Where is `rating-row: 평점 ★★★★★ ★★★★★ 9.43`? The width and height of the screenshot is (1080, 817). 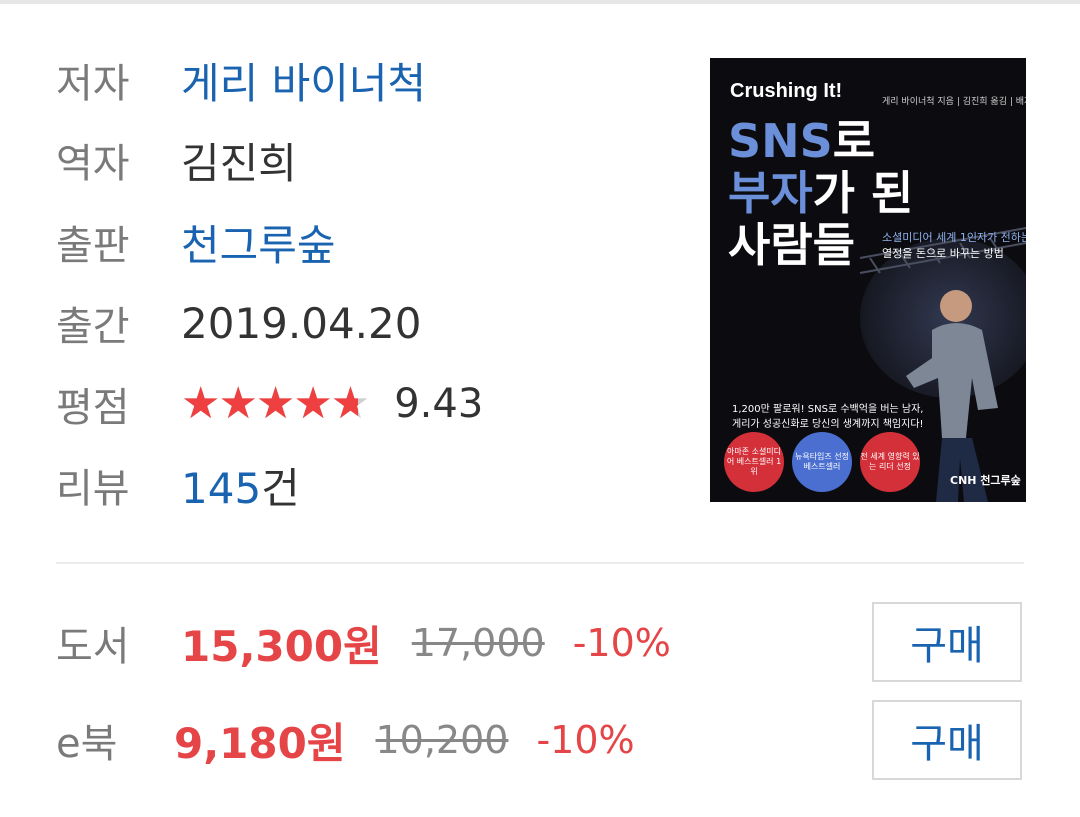 rating-row: 평점 ★★★★★ ★★★★★ 9.43 is located at coordinates (269, 404).